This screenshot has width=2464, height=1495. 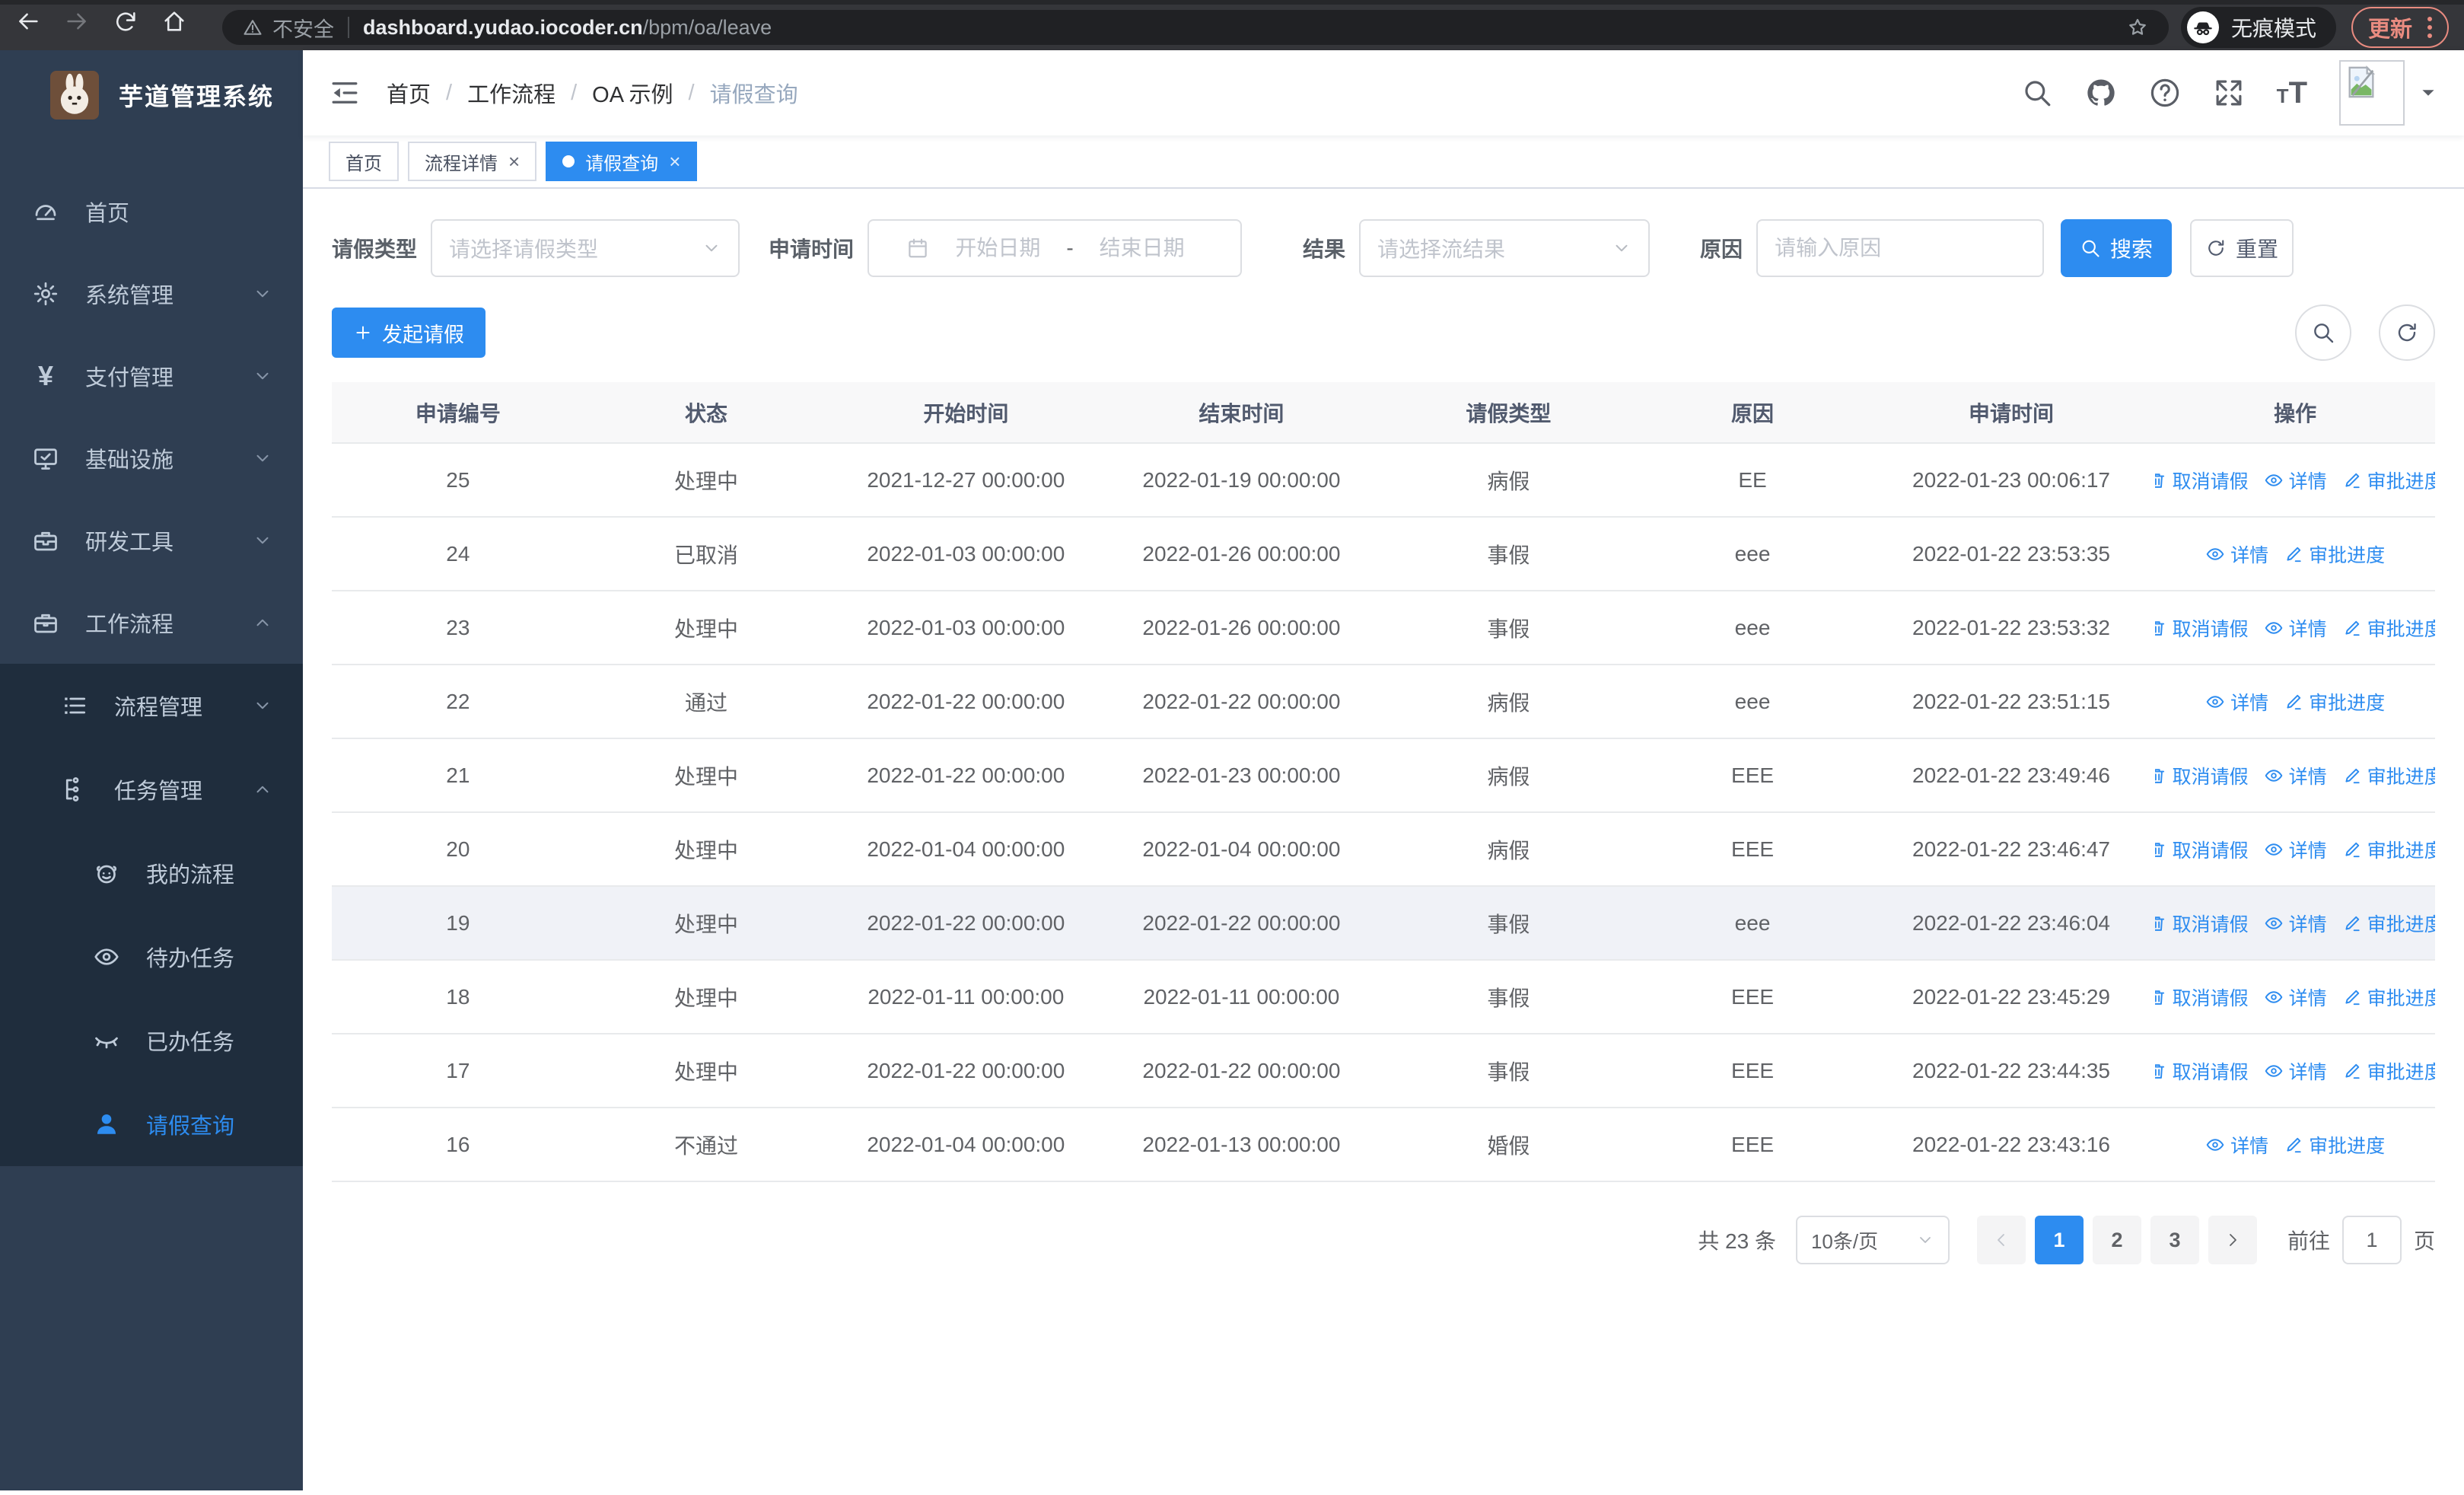 I want to click on reload-icon, so click(x=132, y=27).